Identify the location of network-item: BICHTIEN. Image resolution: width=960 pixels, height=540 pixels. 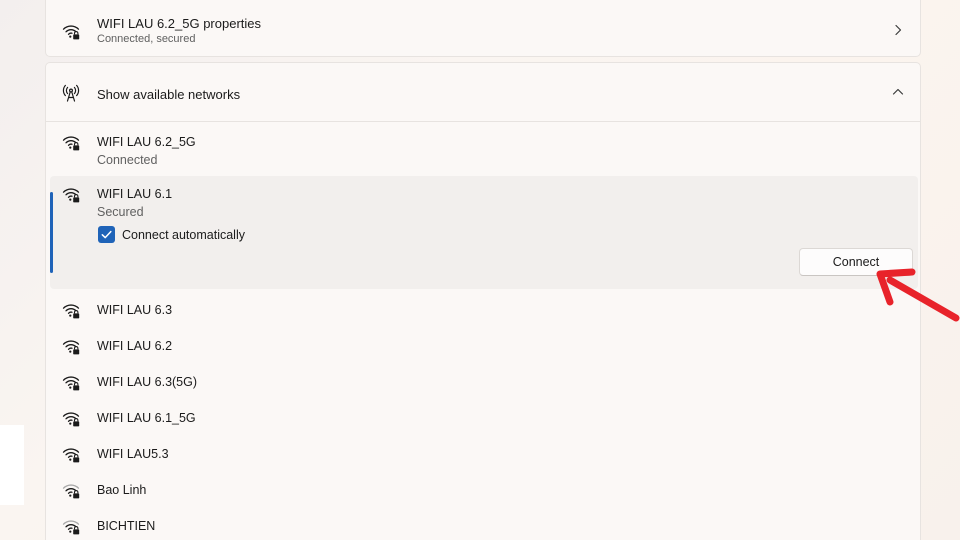
(483, 524).